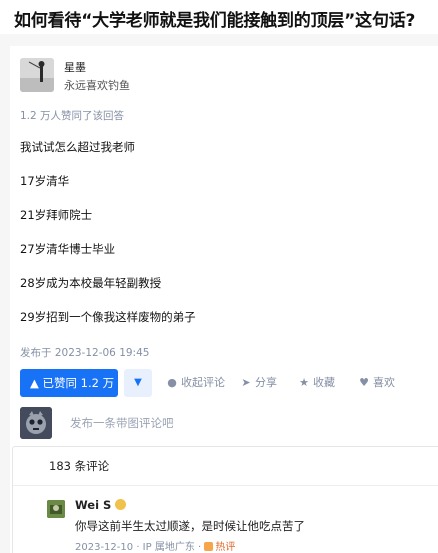  I want to click on share-button: ➤ 分享, so click(258, 383).